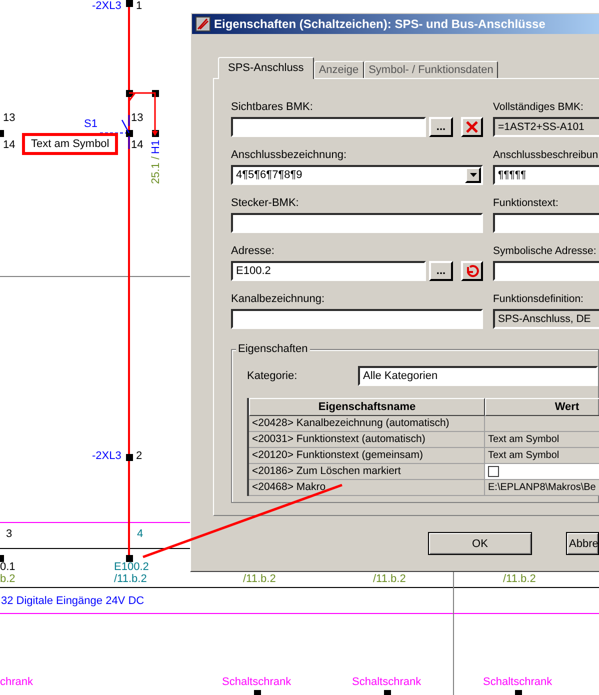  What do you see at coordinates (380, 24) in the screenshot?
I see `window-title: Eigenschaften (Schaltzeichen): SPS- und Bus-Anschlüsse` at bounding box center [380, 24].